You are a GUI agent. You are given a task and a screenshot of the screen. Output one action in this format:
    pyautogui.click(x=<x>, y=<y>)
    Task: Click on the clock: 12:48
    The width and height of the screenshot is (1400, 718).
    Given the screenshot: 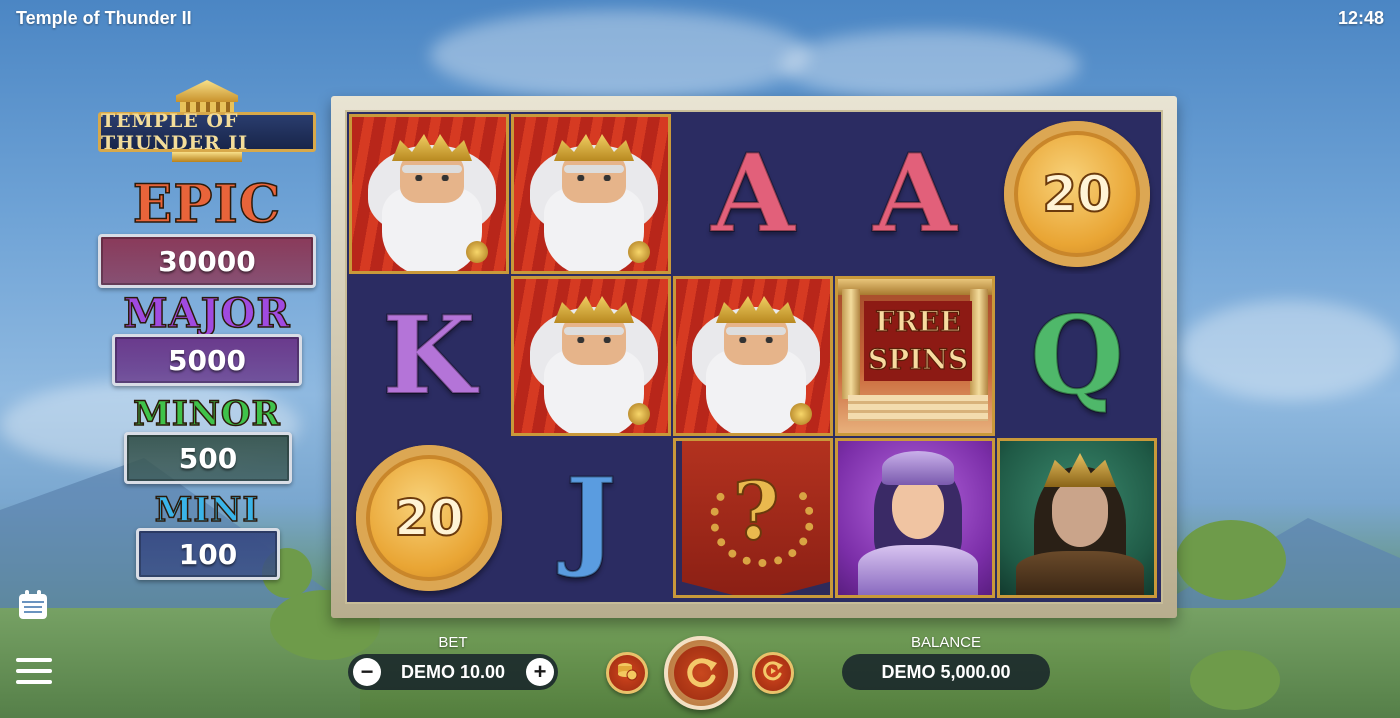 What is the action you would take?
    pyautogui.click(x=1360, y=18)
    